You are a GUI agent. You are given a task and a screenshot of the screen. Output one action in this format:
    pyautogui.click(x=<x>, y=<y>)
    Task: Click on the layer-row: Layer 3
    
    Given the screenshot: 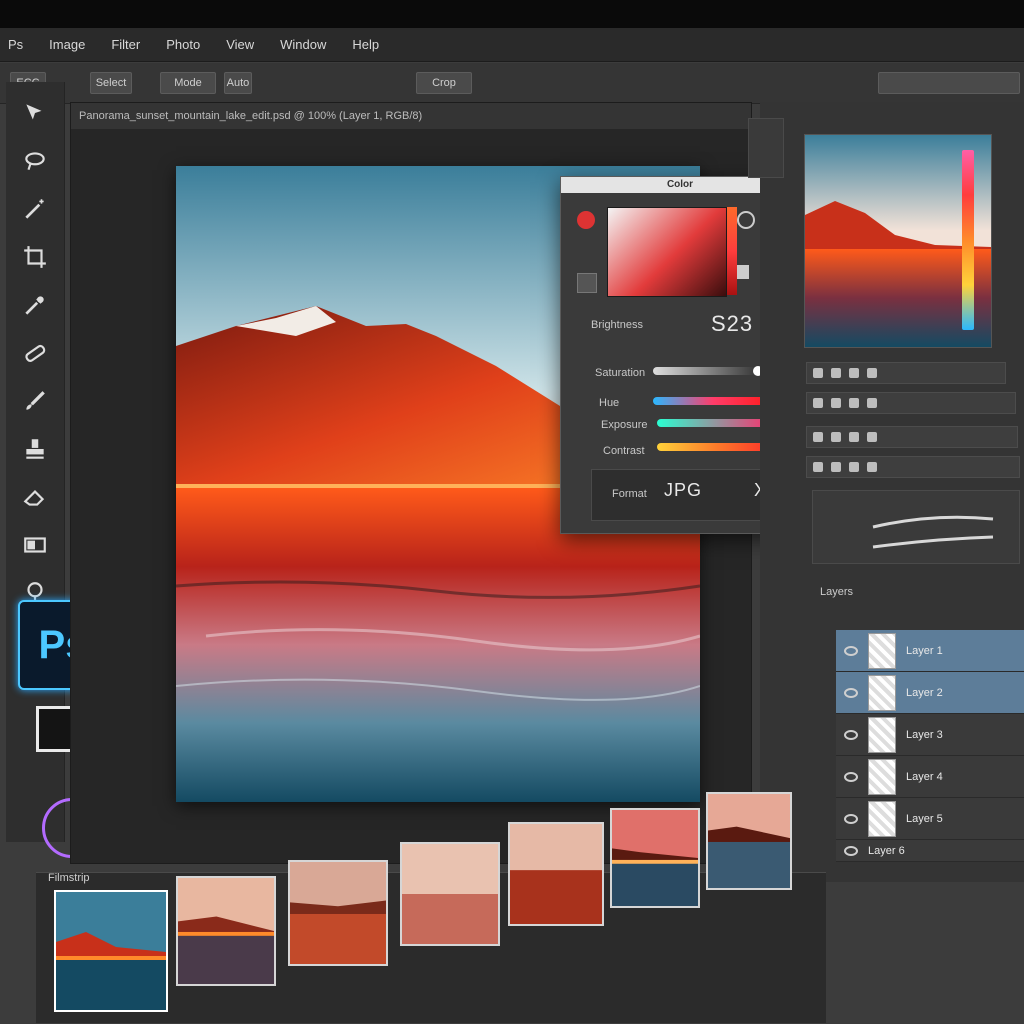 What is the action you would take?
    pyautogui.click(x=930, y=735)
    